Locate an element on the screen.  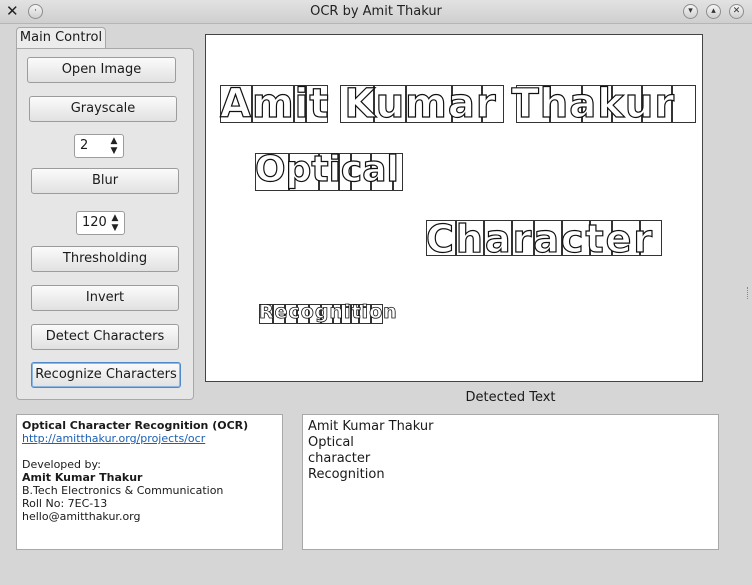
canvas-word: Optical is located at coordinates (326, 169).